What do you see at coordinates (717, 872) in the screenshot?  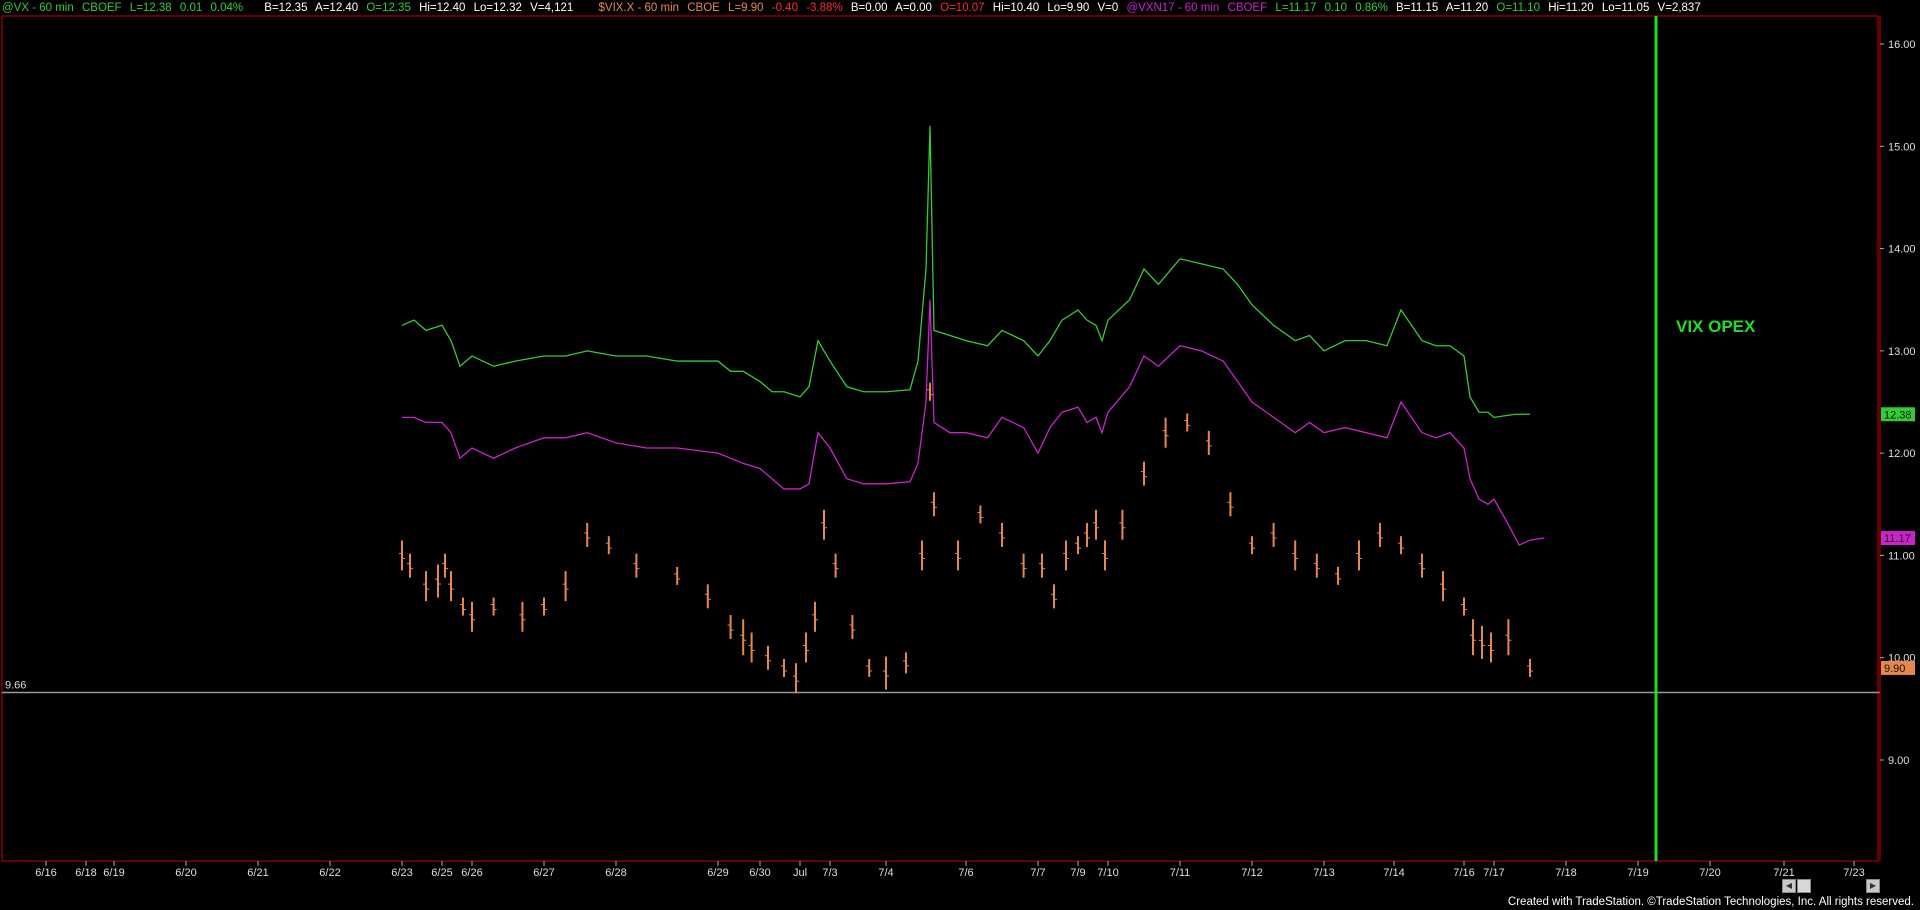 I see `x-tick-label: 6/29` at bounding box center [717, 872].